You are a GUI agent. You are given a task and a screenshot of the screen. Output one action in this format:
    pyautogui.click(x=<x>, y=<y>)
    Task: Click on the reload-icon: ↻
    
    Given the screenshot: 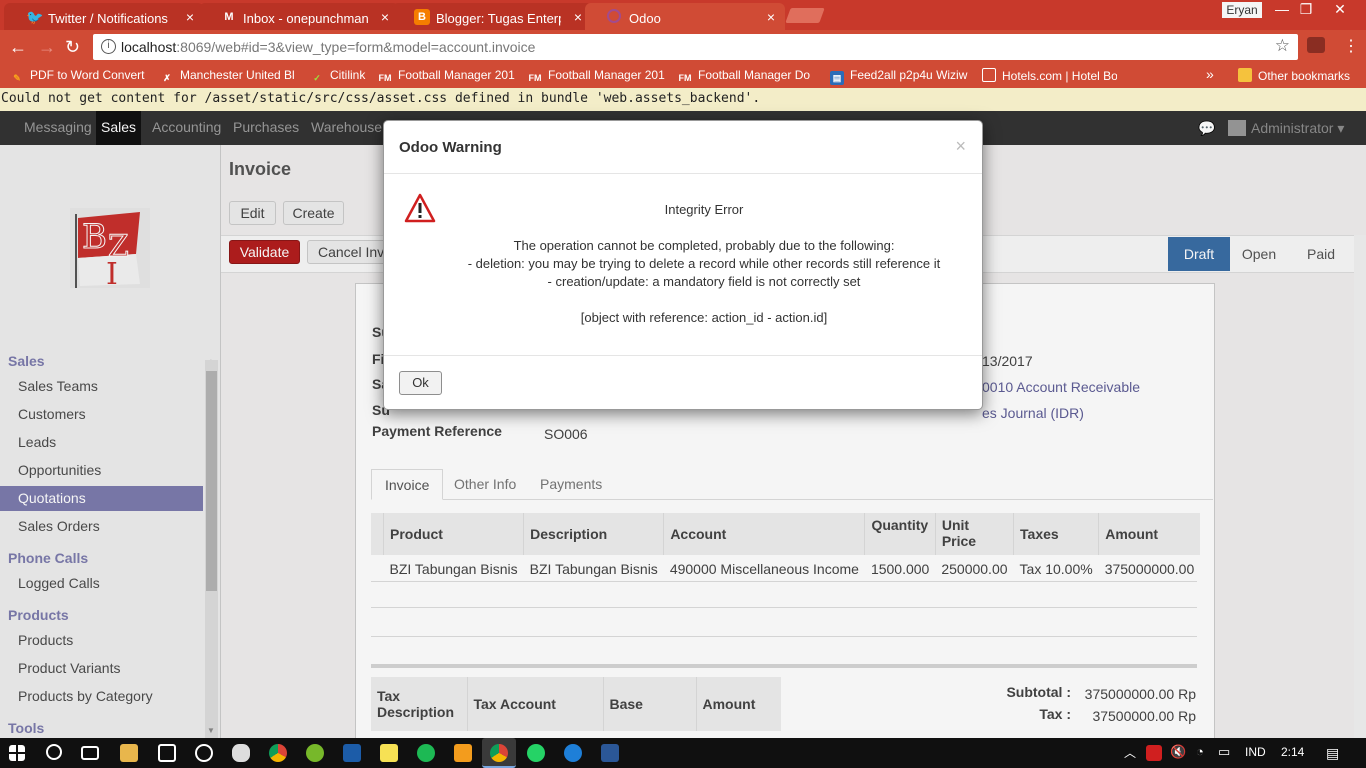 What is the action you would take?
    pyautogui.click(x=72, y=47)
    